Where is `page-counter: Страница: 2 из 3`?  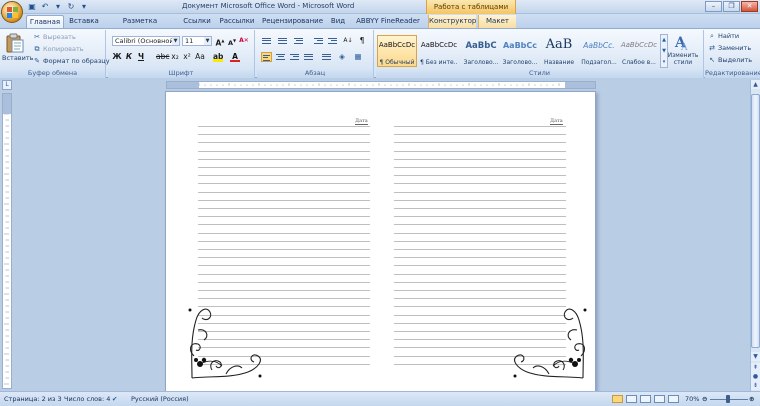 page-counter: Страница: 2 из 3 is located at coordinates (33, 399).